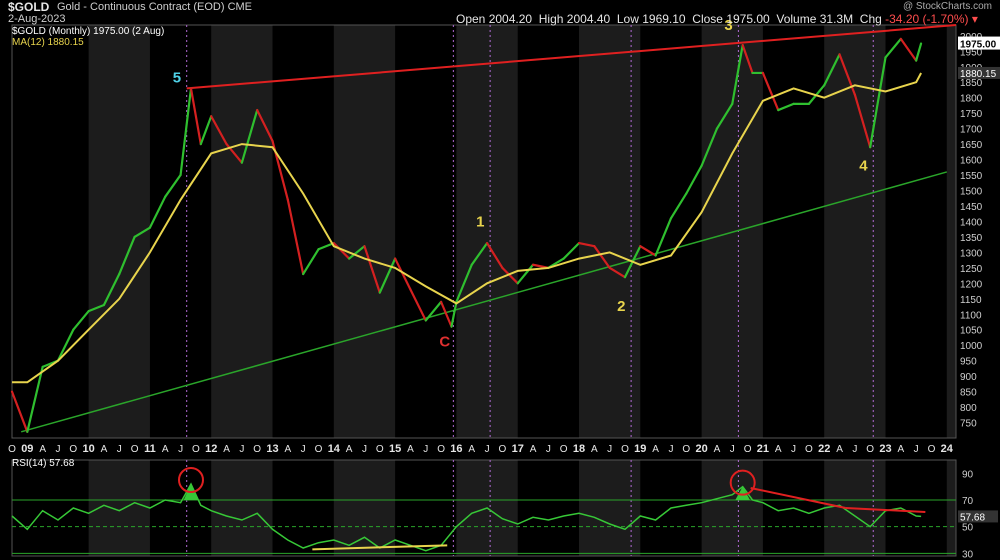  Describe the element at coordinates (456, 449) in the screenshot. I see `x-tick-label: 16` at that location.